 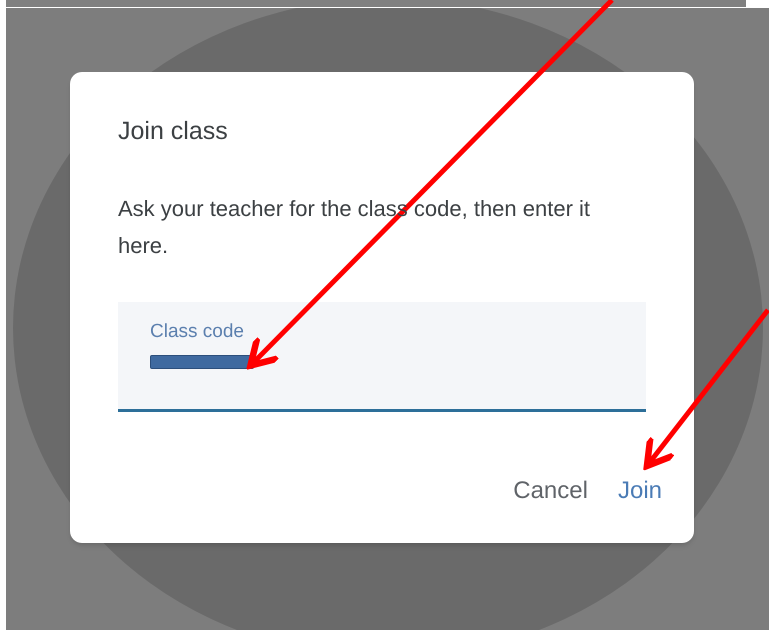 What do you see at coordinates (173, 131) in the screenshot?
I see `dialog-title: Join class` at bounding box center [173, 131].